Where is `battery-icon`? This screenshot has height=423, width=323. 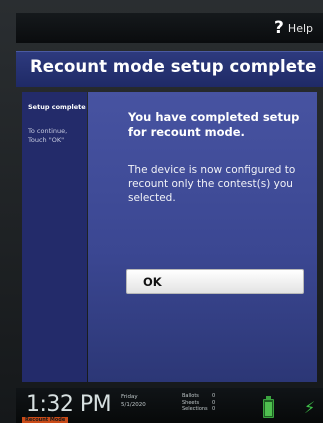 battery-icon is located at coordinates (268, 407).